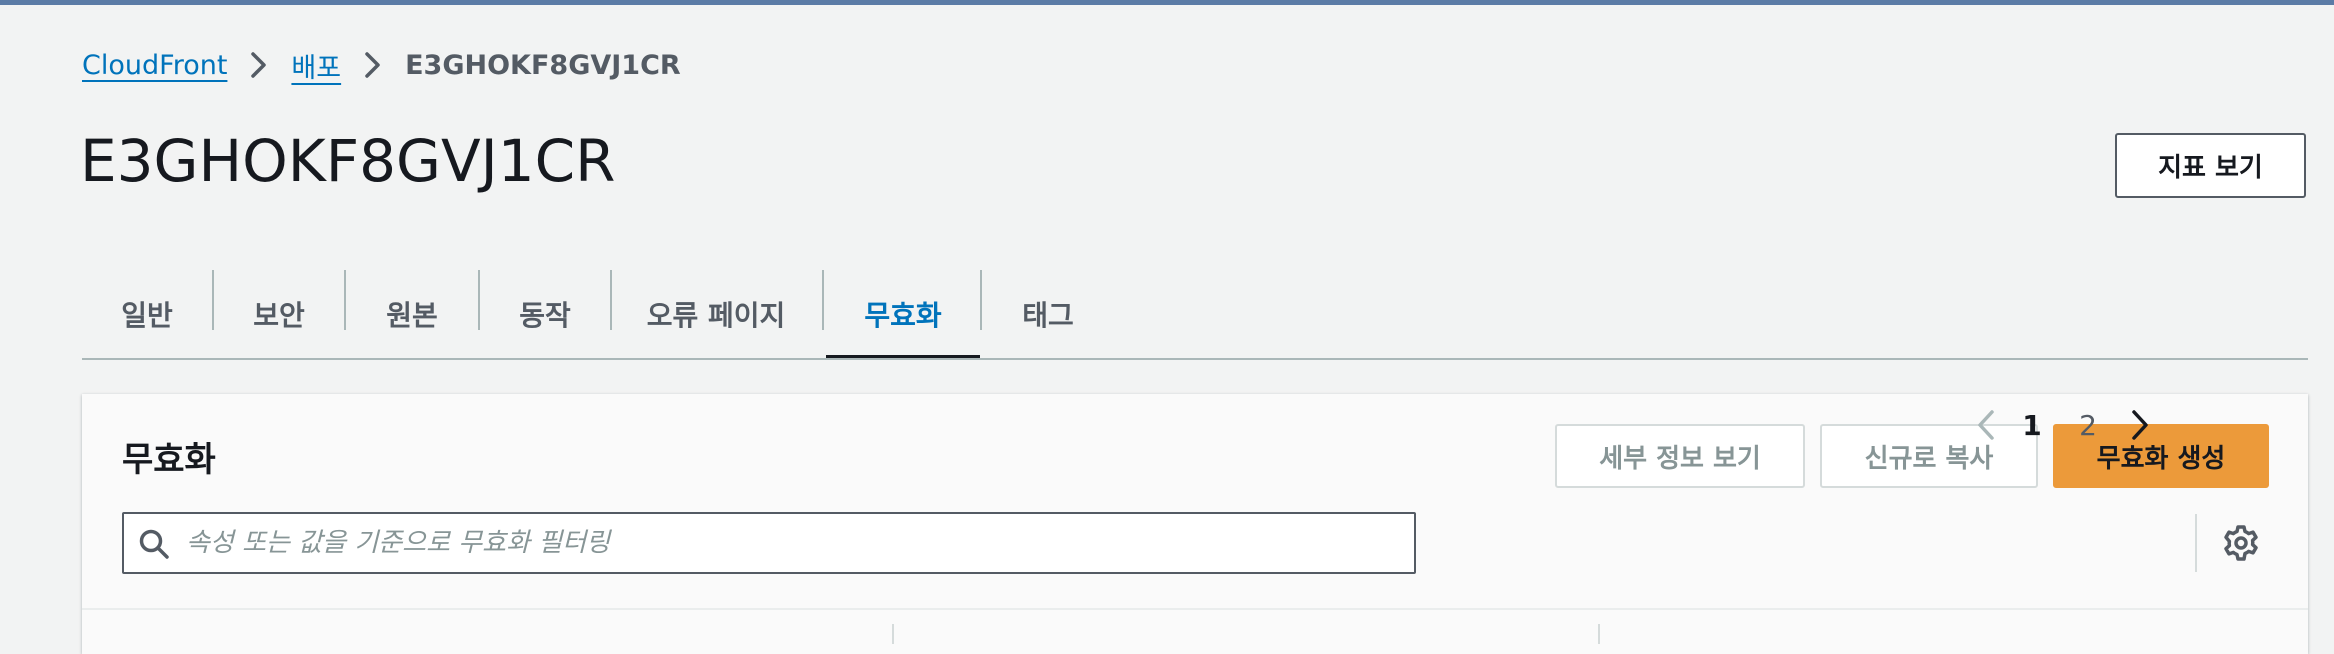  I want to click on copy-to-new-button: 신규로 복사, so click(1929, 456).